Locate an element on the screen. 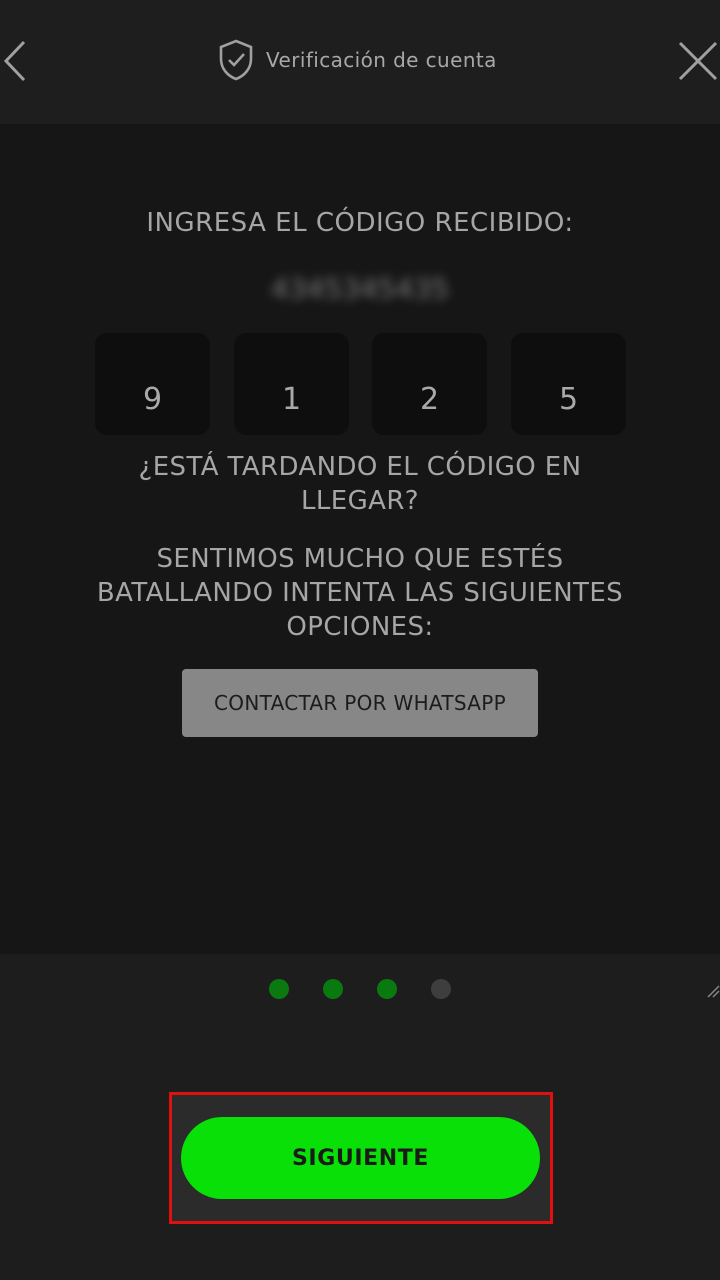 The width and height of the screenshot is (720, 1280). shield-check-icon is located at coordinates (236, 60).